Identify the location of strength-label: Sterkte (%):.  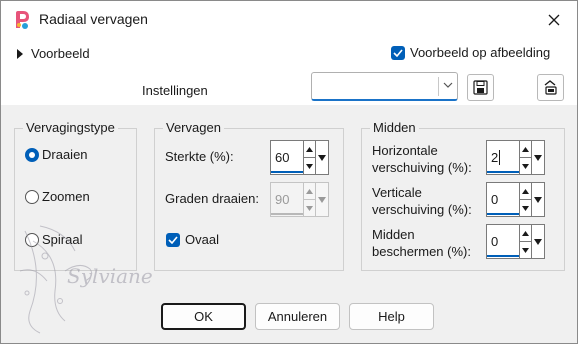
(199, 156).